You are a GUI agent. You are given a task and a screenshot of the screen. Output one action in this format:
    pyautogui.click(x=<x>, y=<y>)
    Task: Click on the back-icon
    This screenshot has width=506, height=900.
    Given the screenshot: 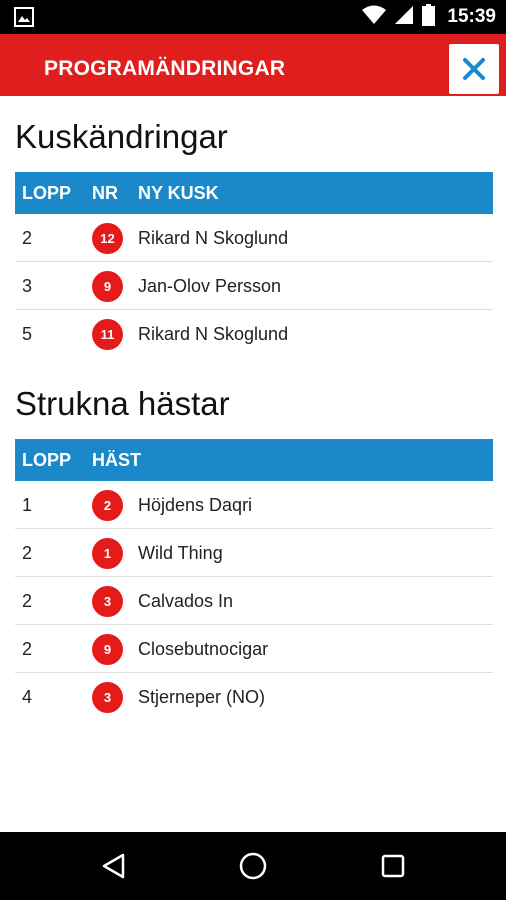 What is the action you would take?
    pyautogui.click(x=113, y=866)
    